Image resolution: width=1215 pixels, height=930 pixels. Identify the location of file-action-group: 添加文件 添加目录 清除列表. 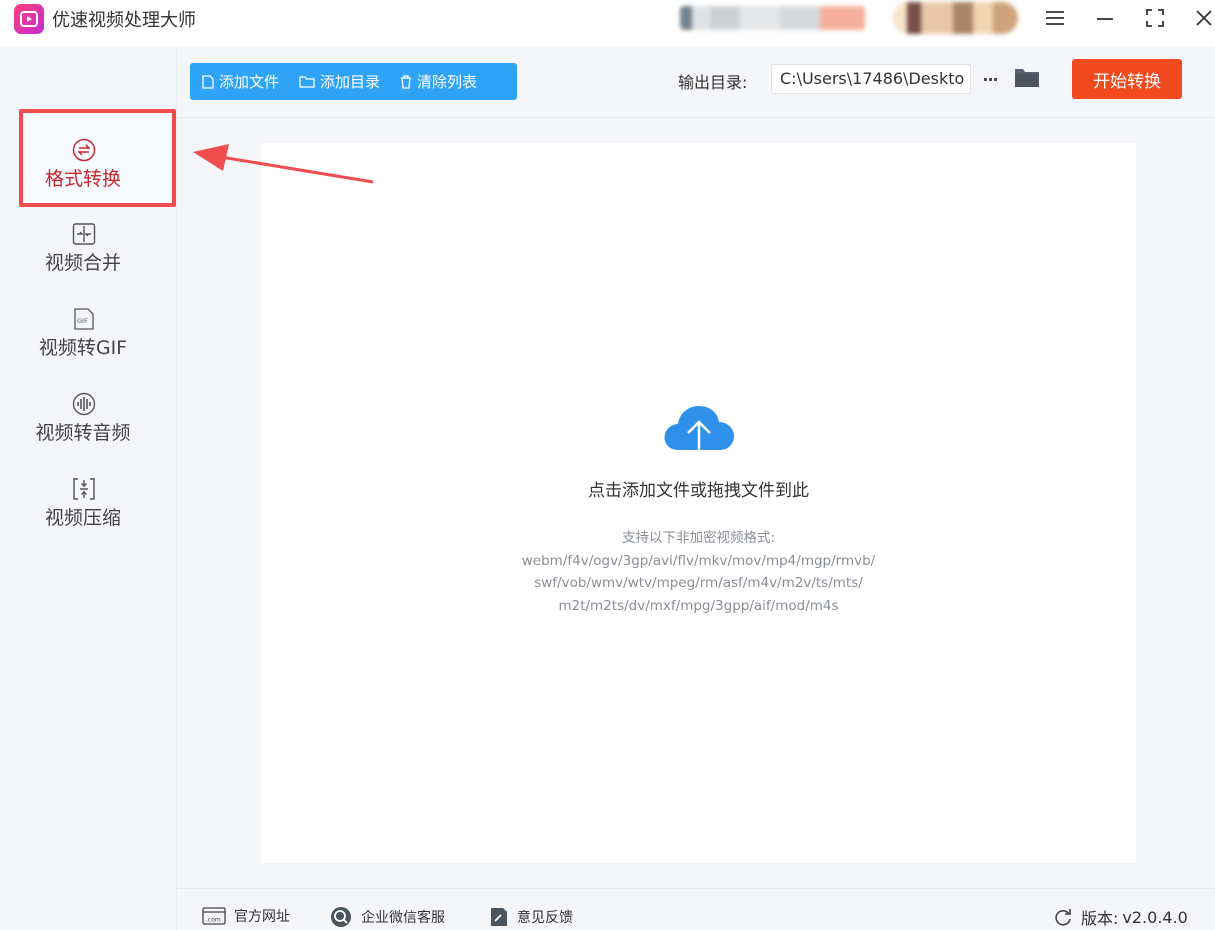
(353, 81).